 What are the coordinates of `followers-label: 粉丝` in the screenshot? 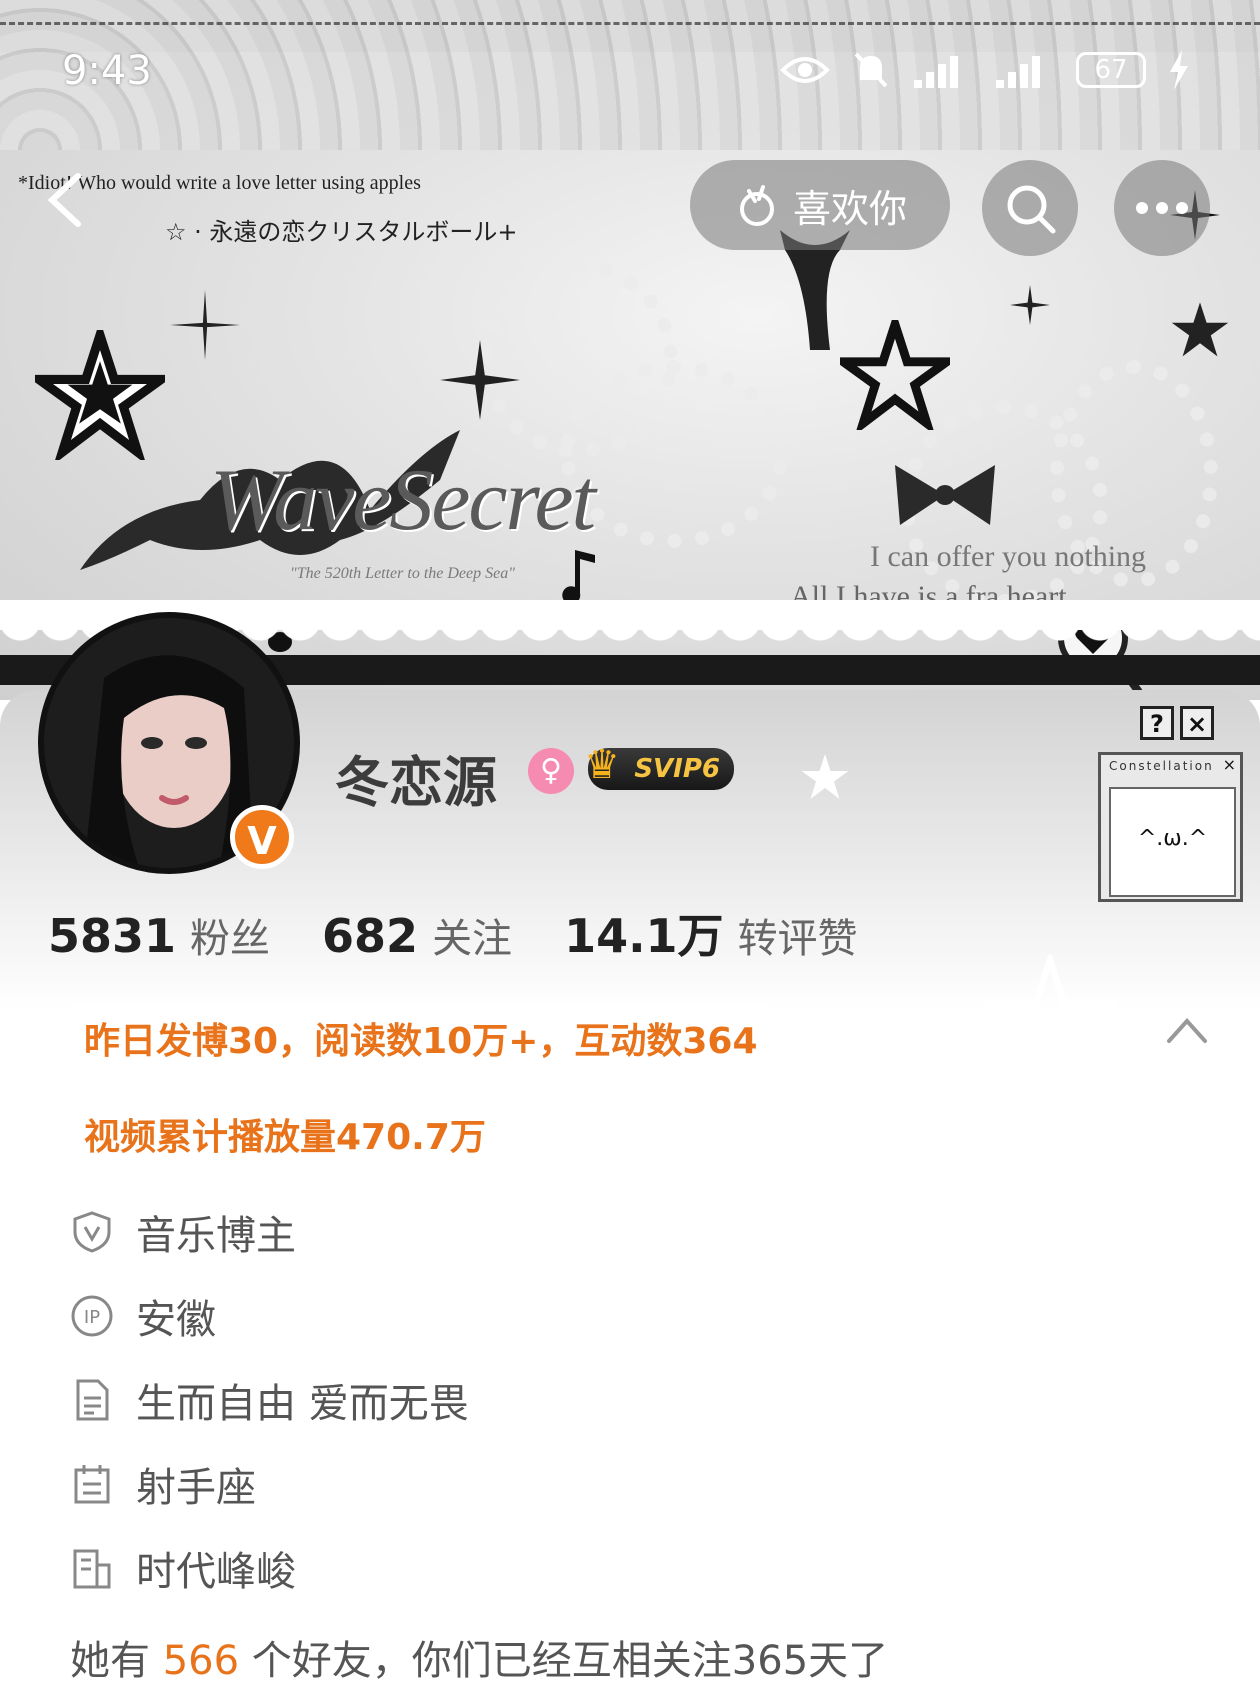 It's located at (230, 935).